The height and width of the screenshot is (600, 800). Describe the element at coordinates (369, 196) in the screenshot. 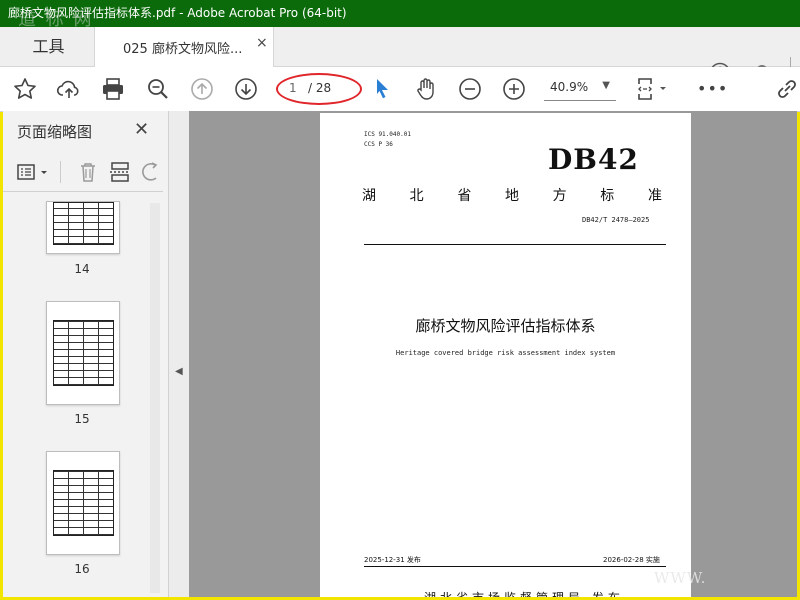

I see `province-char: 湖` at that location.